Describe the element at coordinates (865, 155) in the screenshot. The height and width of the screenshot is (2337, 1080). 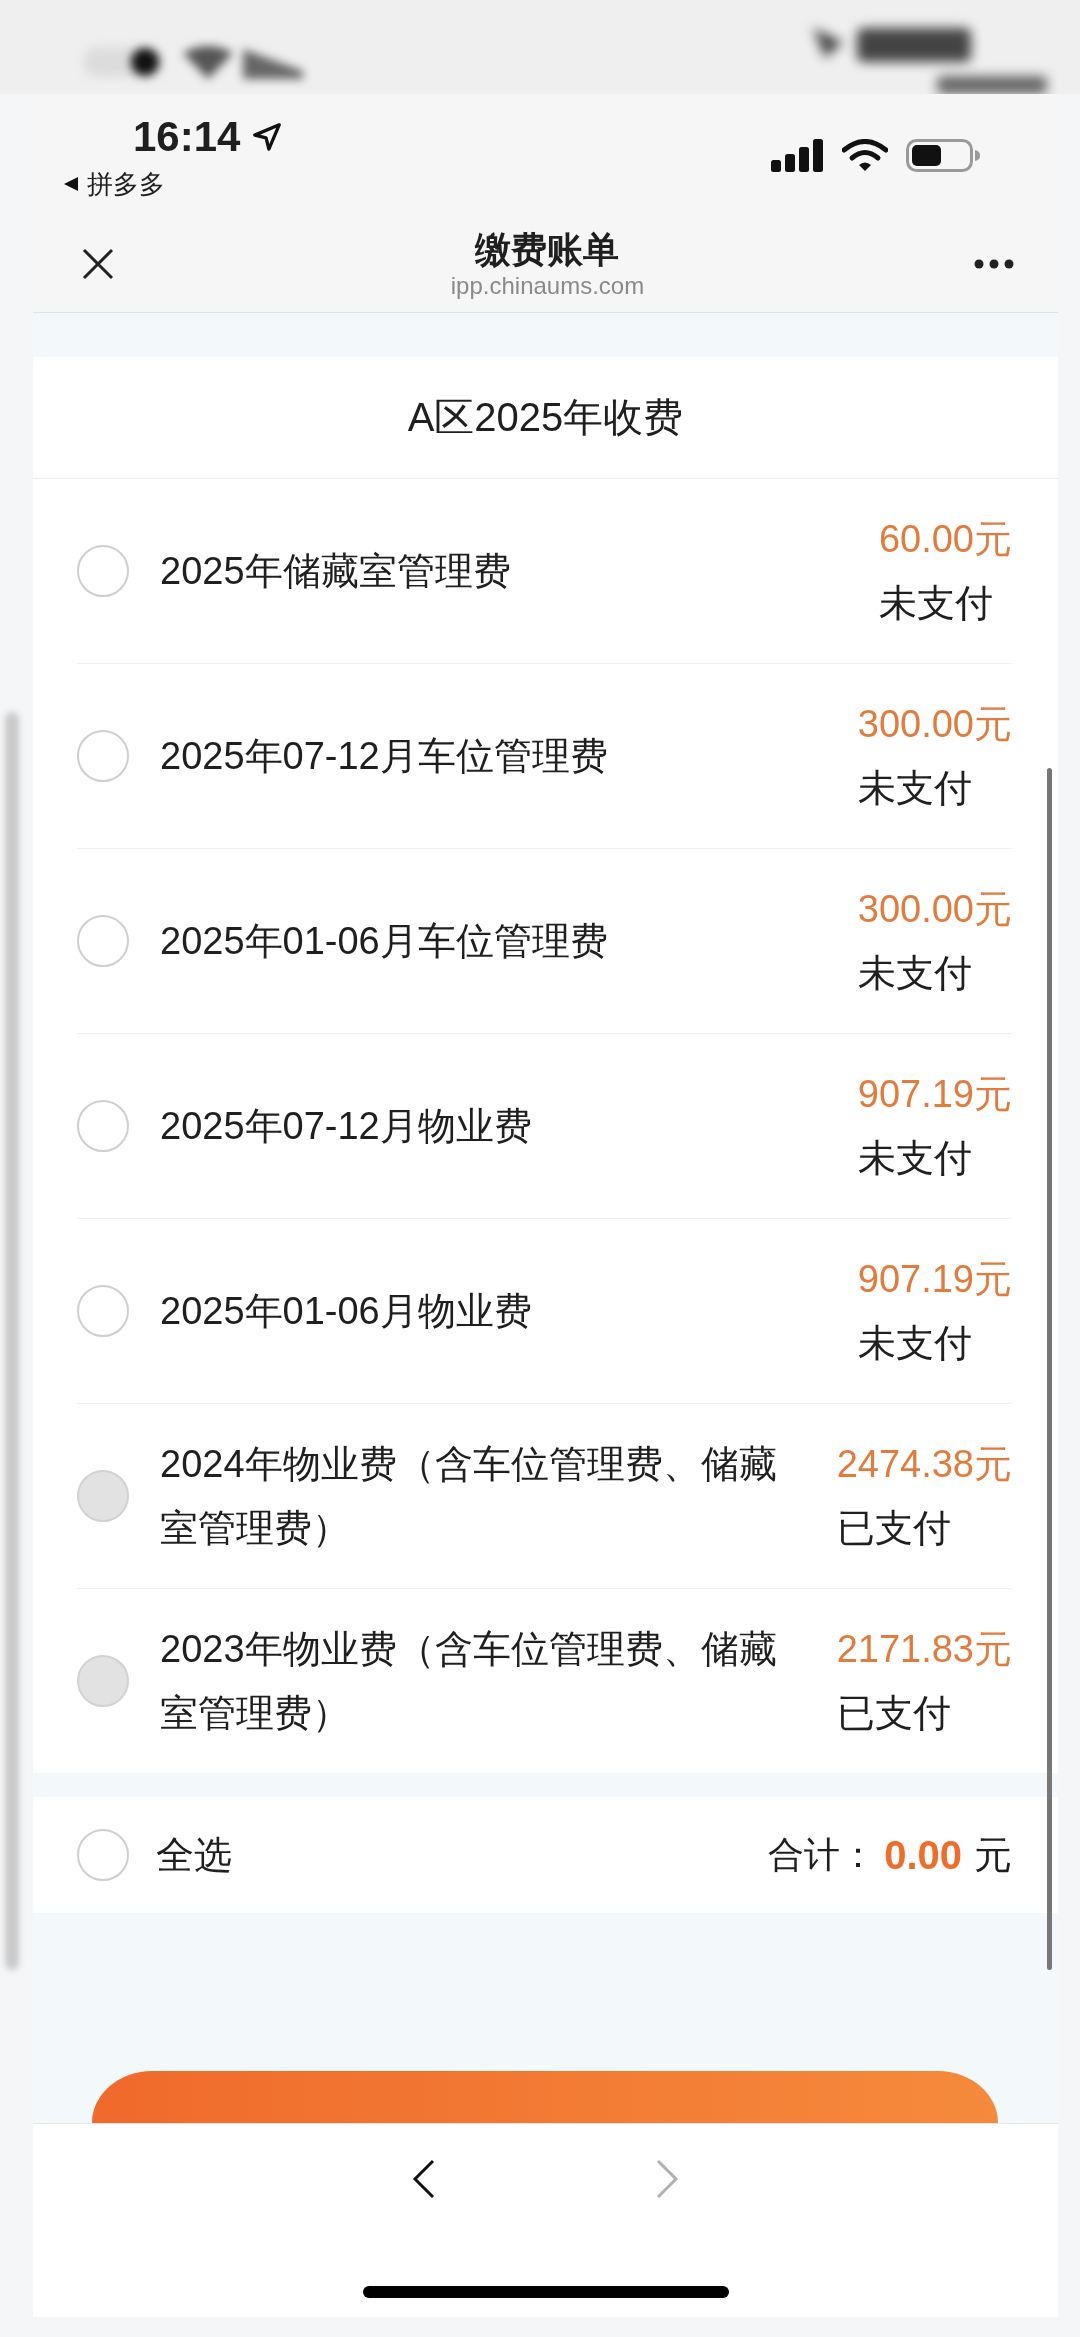
I see `wifi-icon` at that location.